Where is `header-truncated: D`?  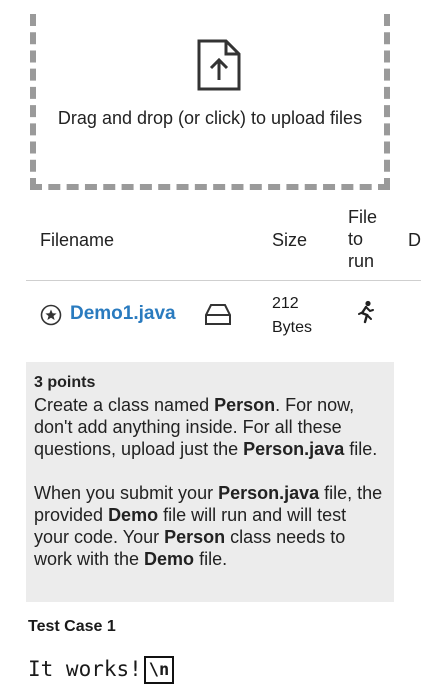
header-truncated: D is located at coordinates (414, 240).